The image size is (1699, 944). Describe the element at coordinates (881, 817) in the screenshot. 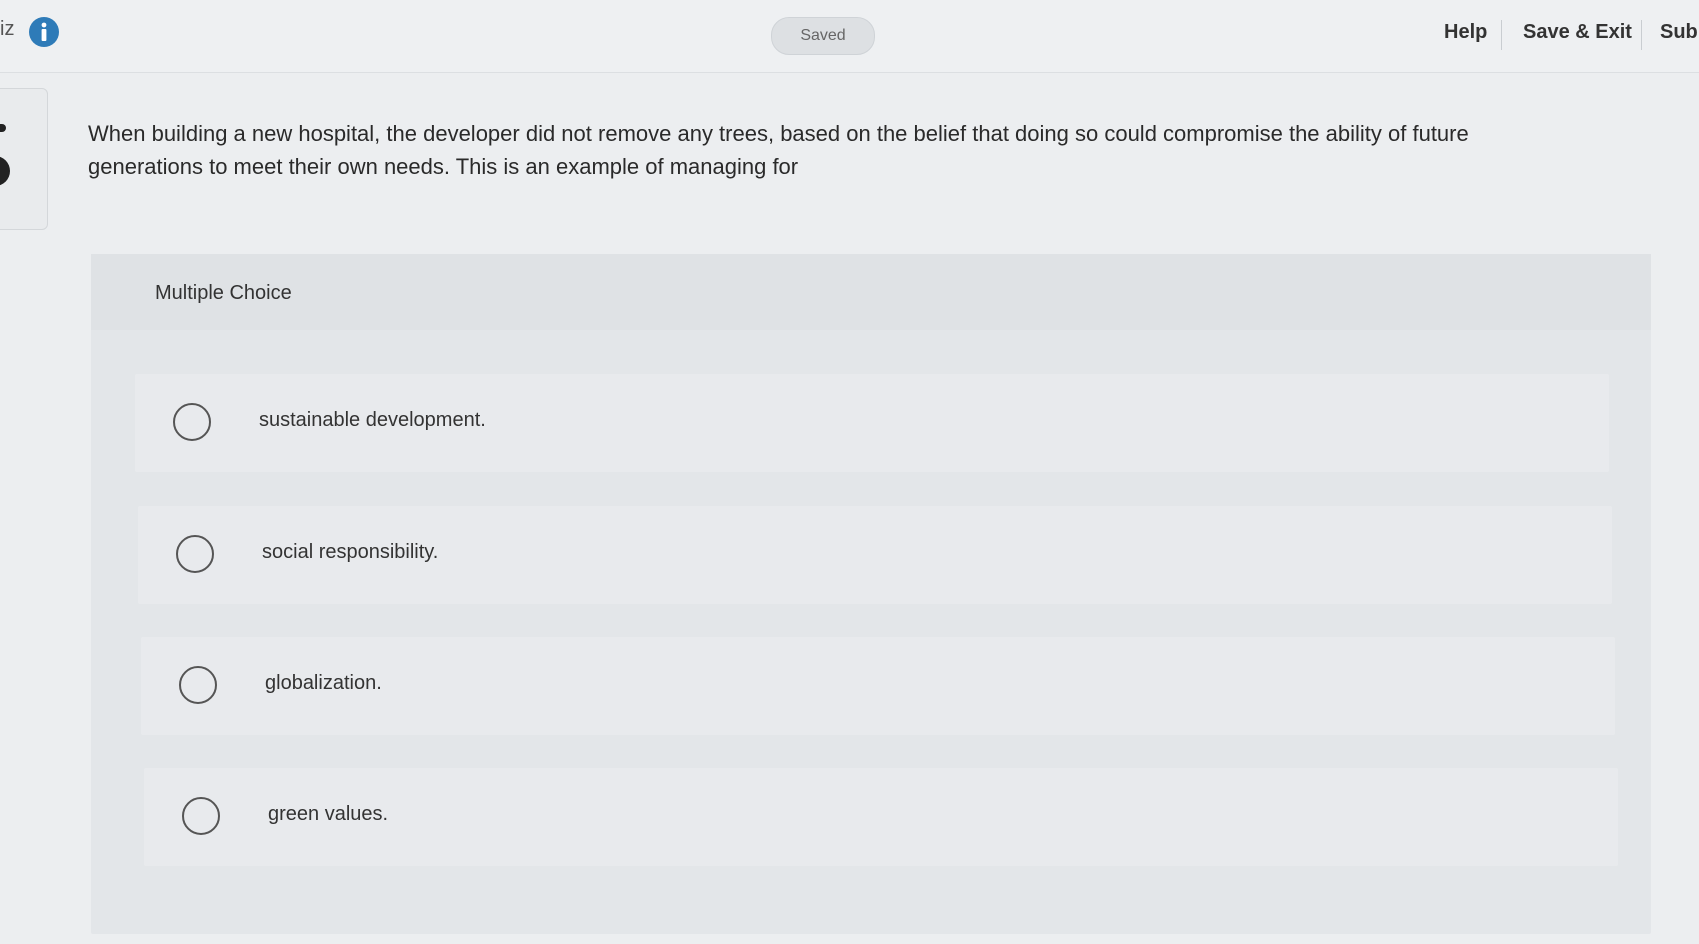

I see `answer-option: green values.` at that location.